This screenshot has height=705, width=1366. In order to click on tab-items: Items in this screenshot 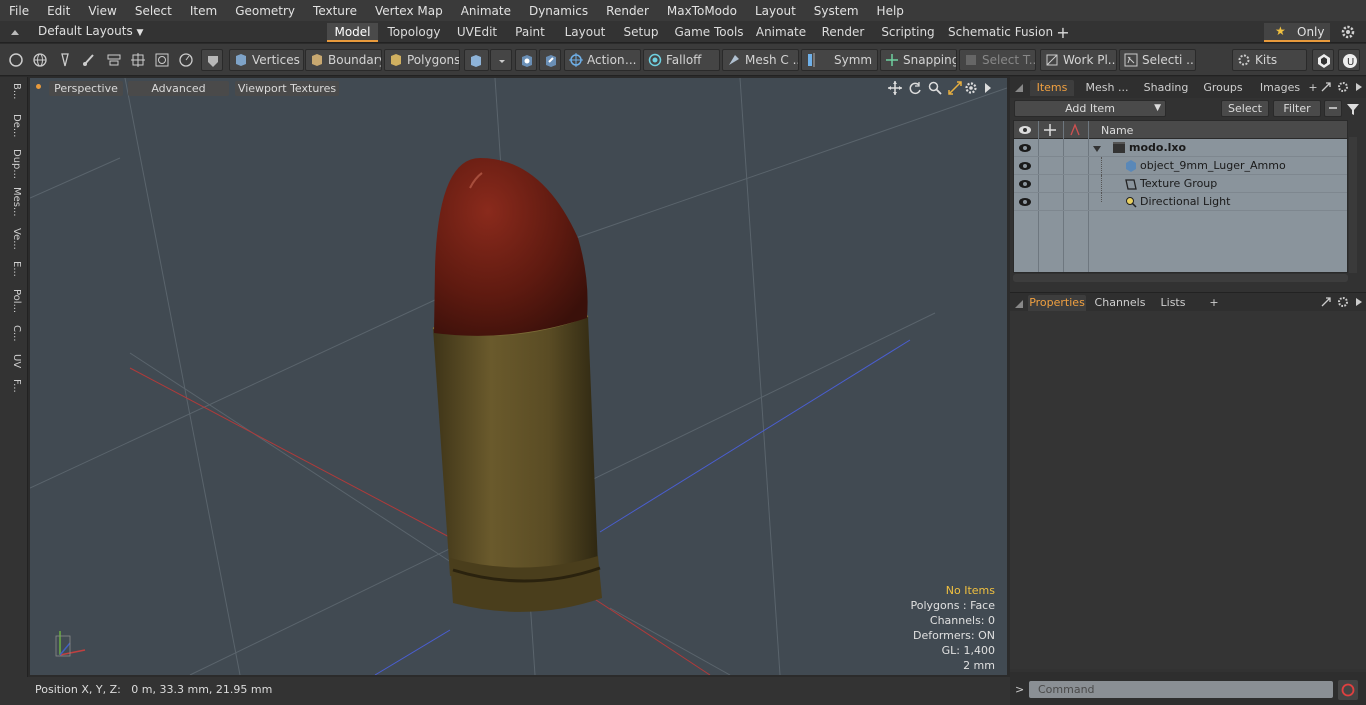, I will do `click(1052, 88)`.